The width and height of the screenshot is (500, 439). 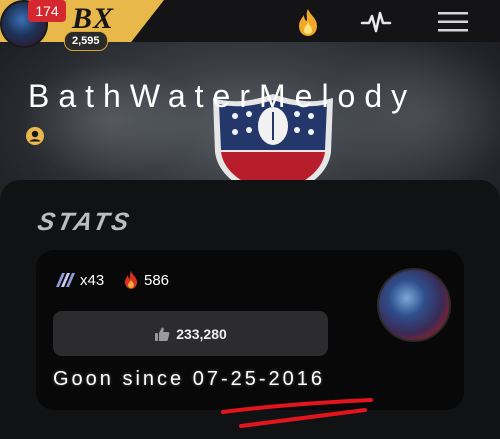 I want to click on likes-count: 233,280, so click(x=201, y=333).